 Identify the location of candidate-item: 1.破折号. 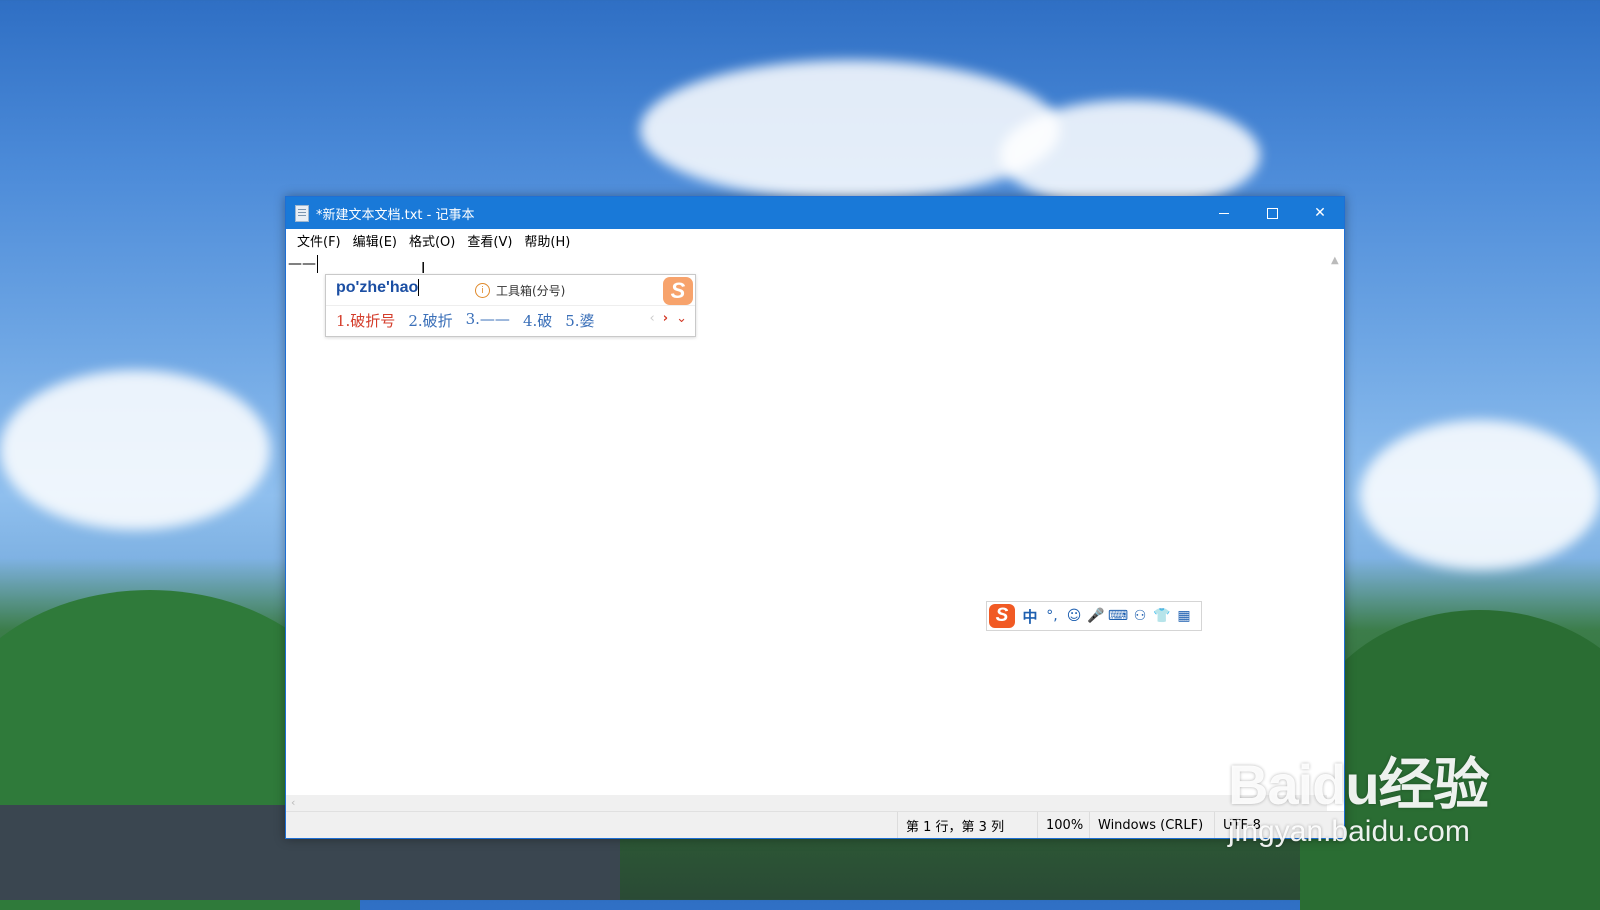
(365, 320).